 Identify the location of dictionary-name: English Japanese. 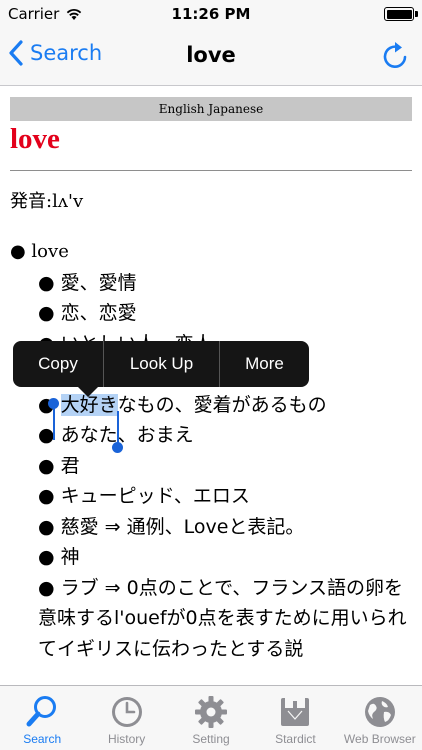
(211, 109).